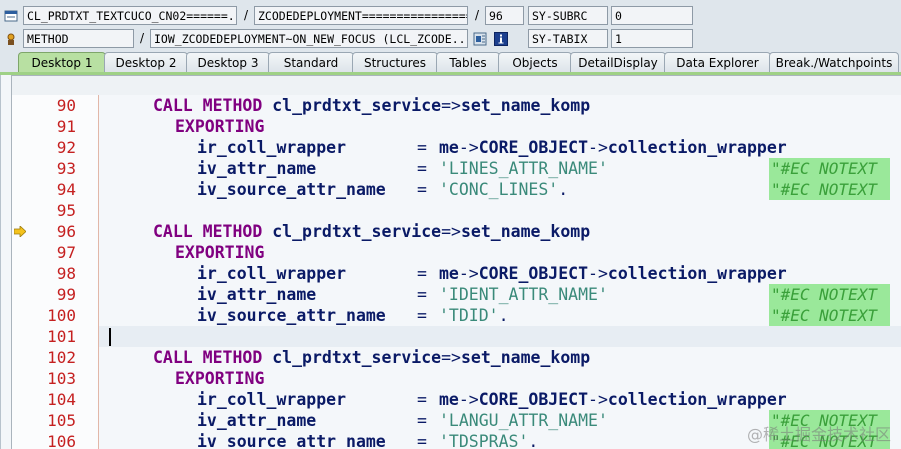 Image resolution: width=901 pixels, height=449 pixels. What do you see at coordinates (66, 294) in the screenshot?
I see `line-number: 99` at bounding box center [66, 294].